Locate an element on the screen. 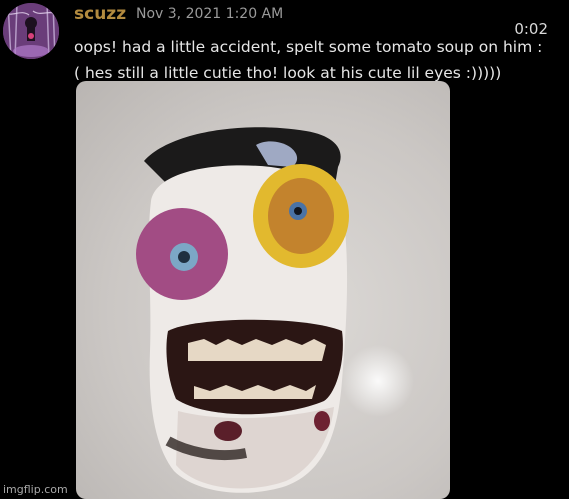  message-timestamp: Nov 3, 2021 1:20 AM is located at coordinates (210, 14).